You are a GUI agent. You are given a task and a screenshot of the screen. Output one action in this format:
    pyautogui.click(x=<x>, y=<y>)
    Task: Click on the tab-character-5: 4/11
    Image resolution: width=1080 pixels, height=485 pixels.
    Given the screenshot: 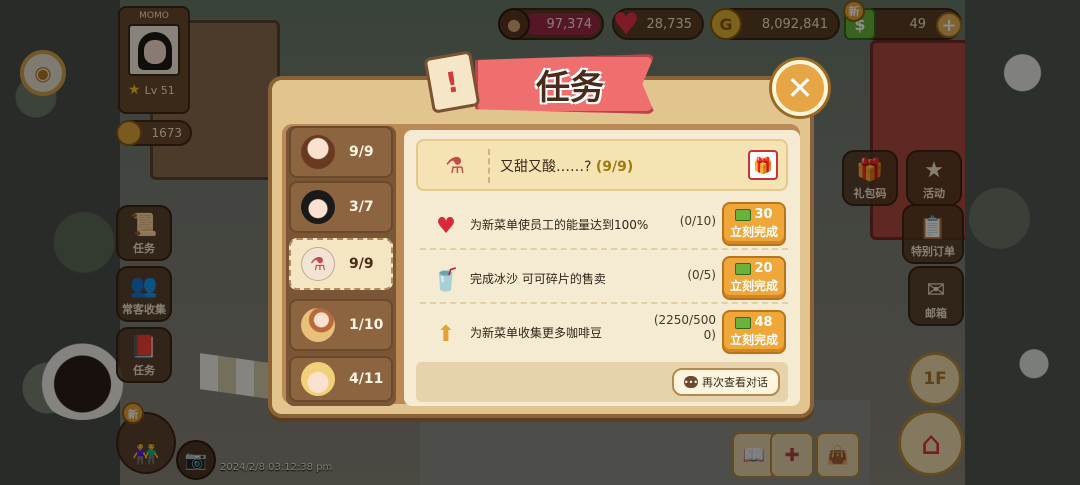 What is the action you would take?
    pyautogui.click(x=341, y=379)
    